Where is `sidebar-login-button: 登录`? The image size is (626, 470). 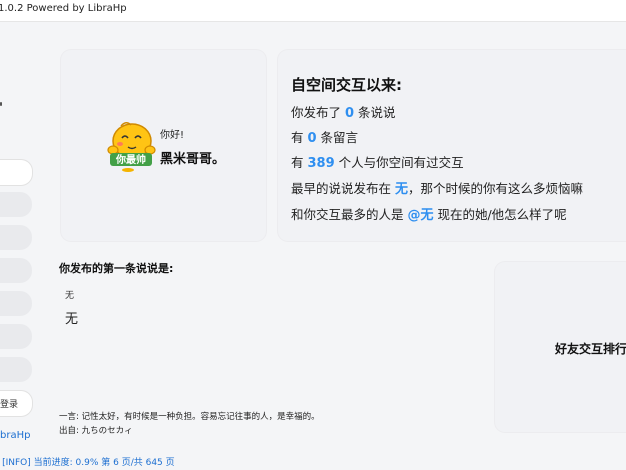 sidebar-login-button: 登录 is located at coordinates (16, 403).